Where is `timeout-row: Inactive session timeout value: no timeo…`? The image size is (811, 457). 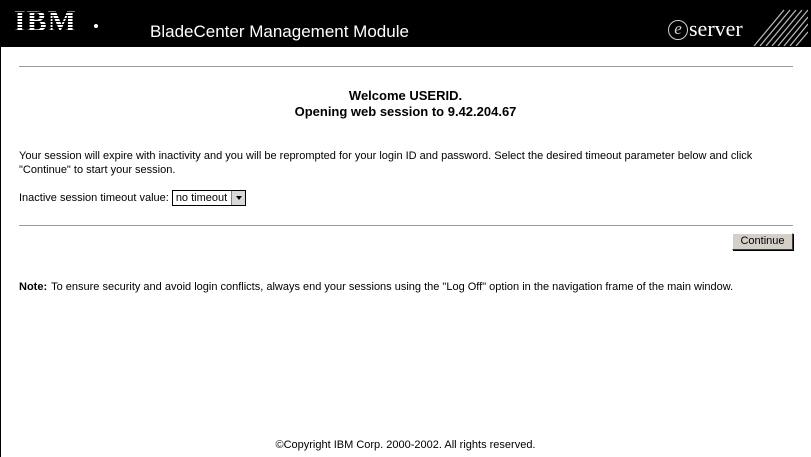
timeout-row: Inactive session timeout value: no timeo… is located at coordinates (133, 198).